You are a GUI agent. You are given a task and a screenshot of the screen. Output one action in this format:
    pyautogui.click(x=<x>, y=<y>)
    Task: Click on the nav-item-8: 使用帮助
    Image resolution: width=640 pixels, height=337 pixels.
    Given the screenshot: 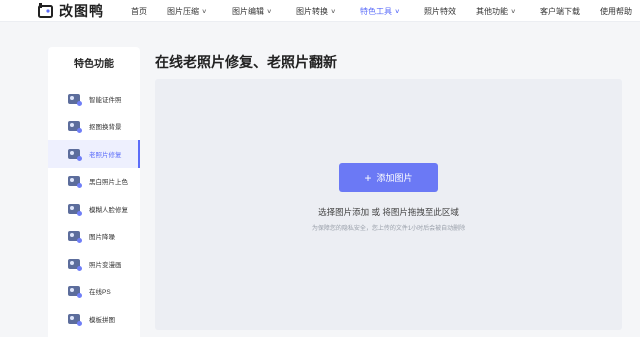 What is the action you would take?
    pyautogui.click(x=616, y=11)
    